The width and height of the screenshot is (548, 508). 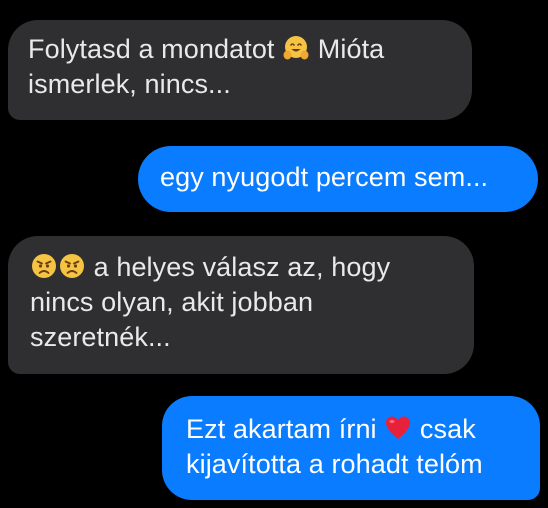 I want to click on message-text: Mióta, so click(x=351, y=49).